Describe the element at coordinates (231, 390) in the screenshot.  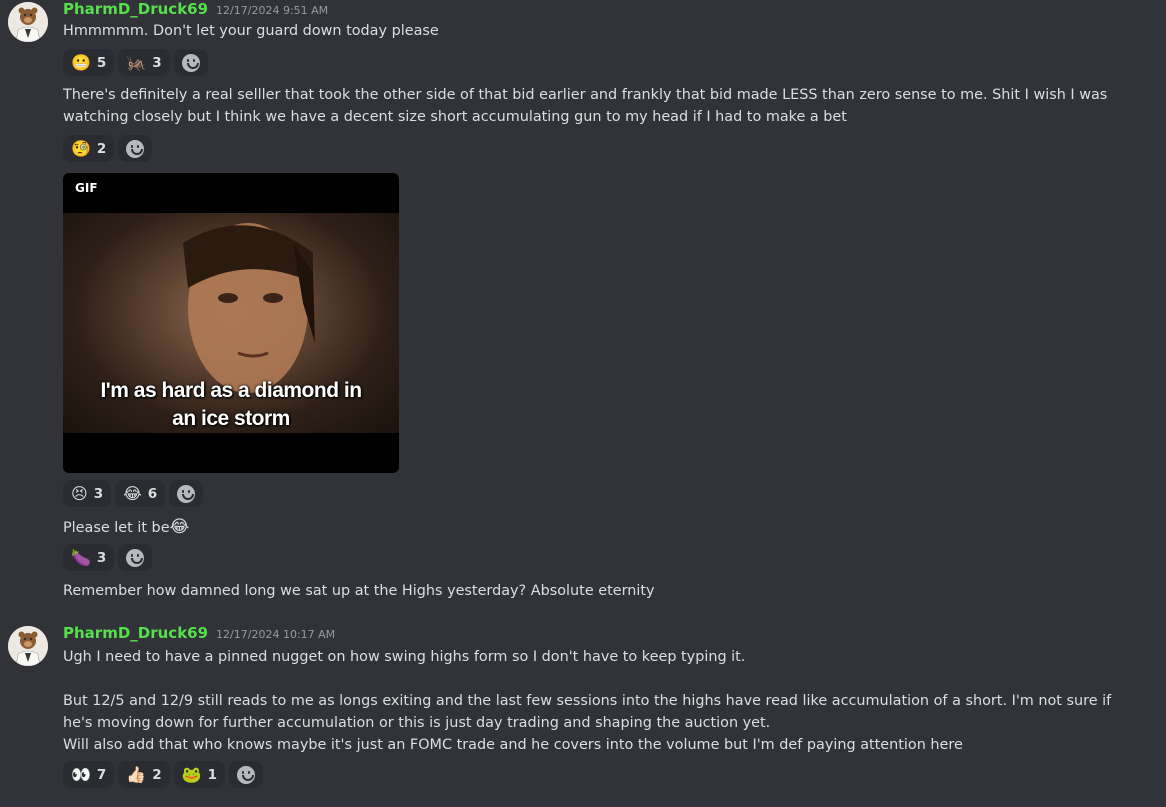
I see `gif-caption-line: I'm as hard as a diamond in` at that location.